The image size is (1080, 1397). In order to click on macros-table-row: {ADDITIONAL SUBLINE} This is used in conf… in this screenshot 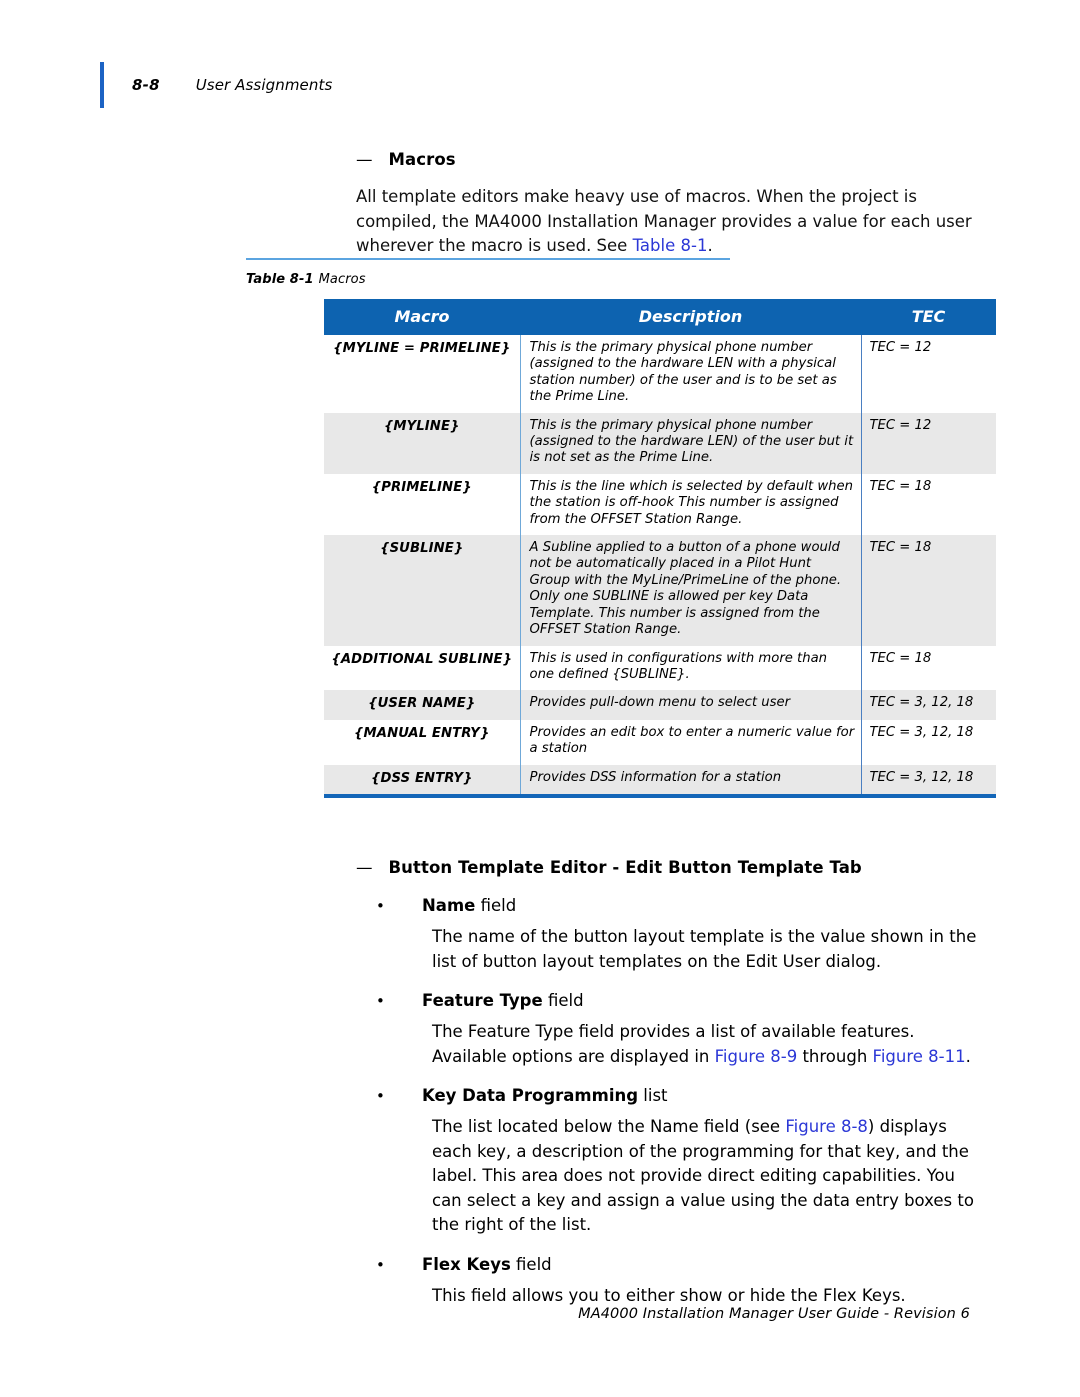, I will do `click(660, 668)`.